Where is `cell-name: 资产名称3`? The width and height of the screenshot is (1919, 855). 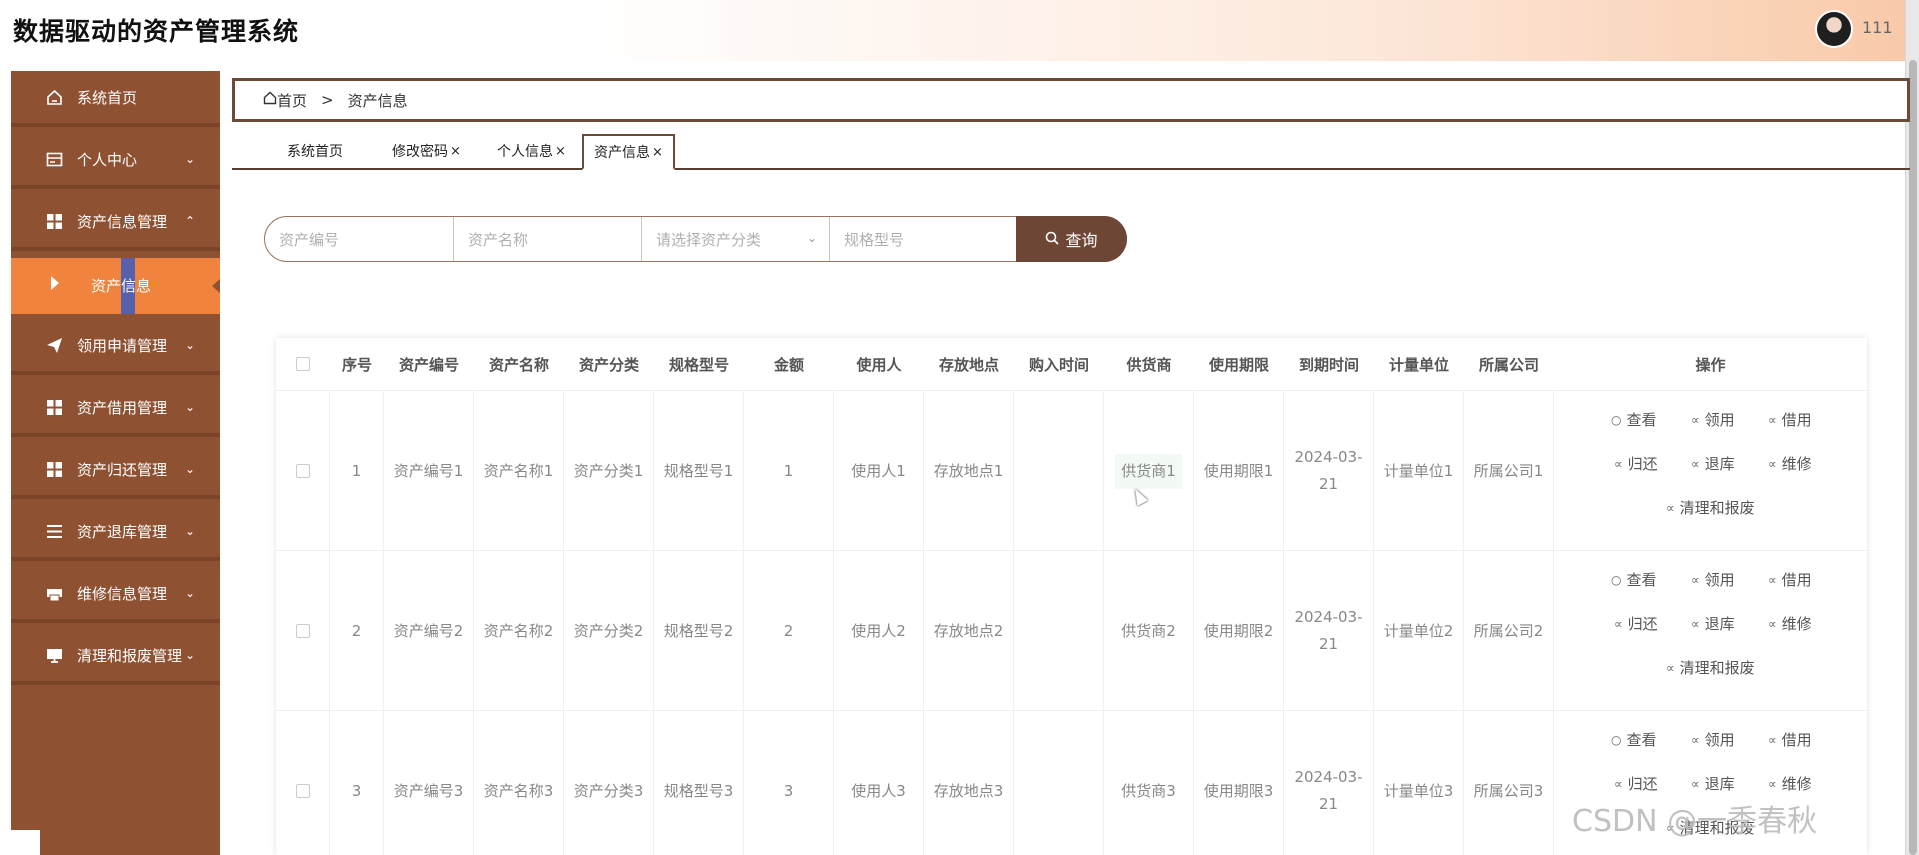 cell-name: 资产名称3 is located at coordinates (519, 783).